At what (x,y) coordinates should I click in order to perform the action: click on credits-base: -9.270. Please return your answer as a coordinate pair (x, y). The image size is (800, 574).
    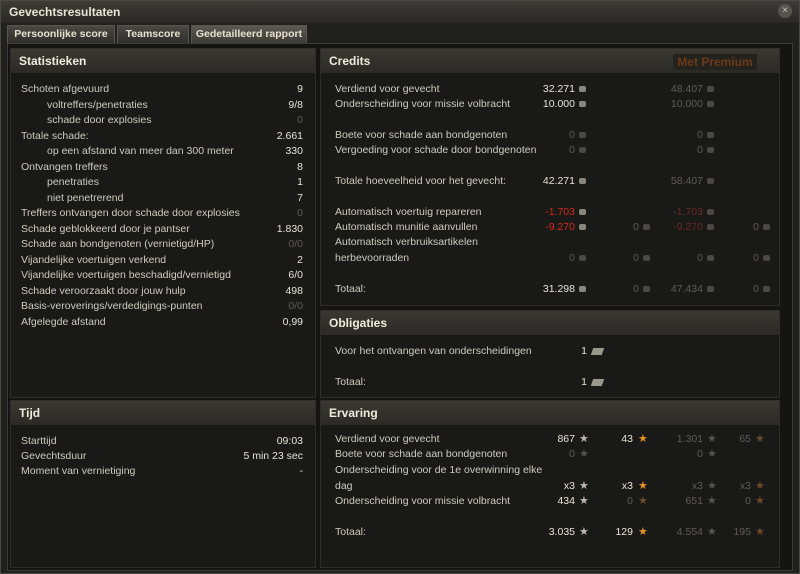
    Looking at the image, I should click on (560, 227).